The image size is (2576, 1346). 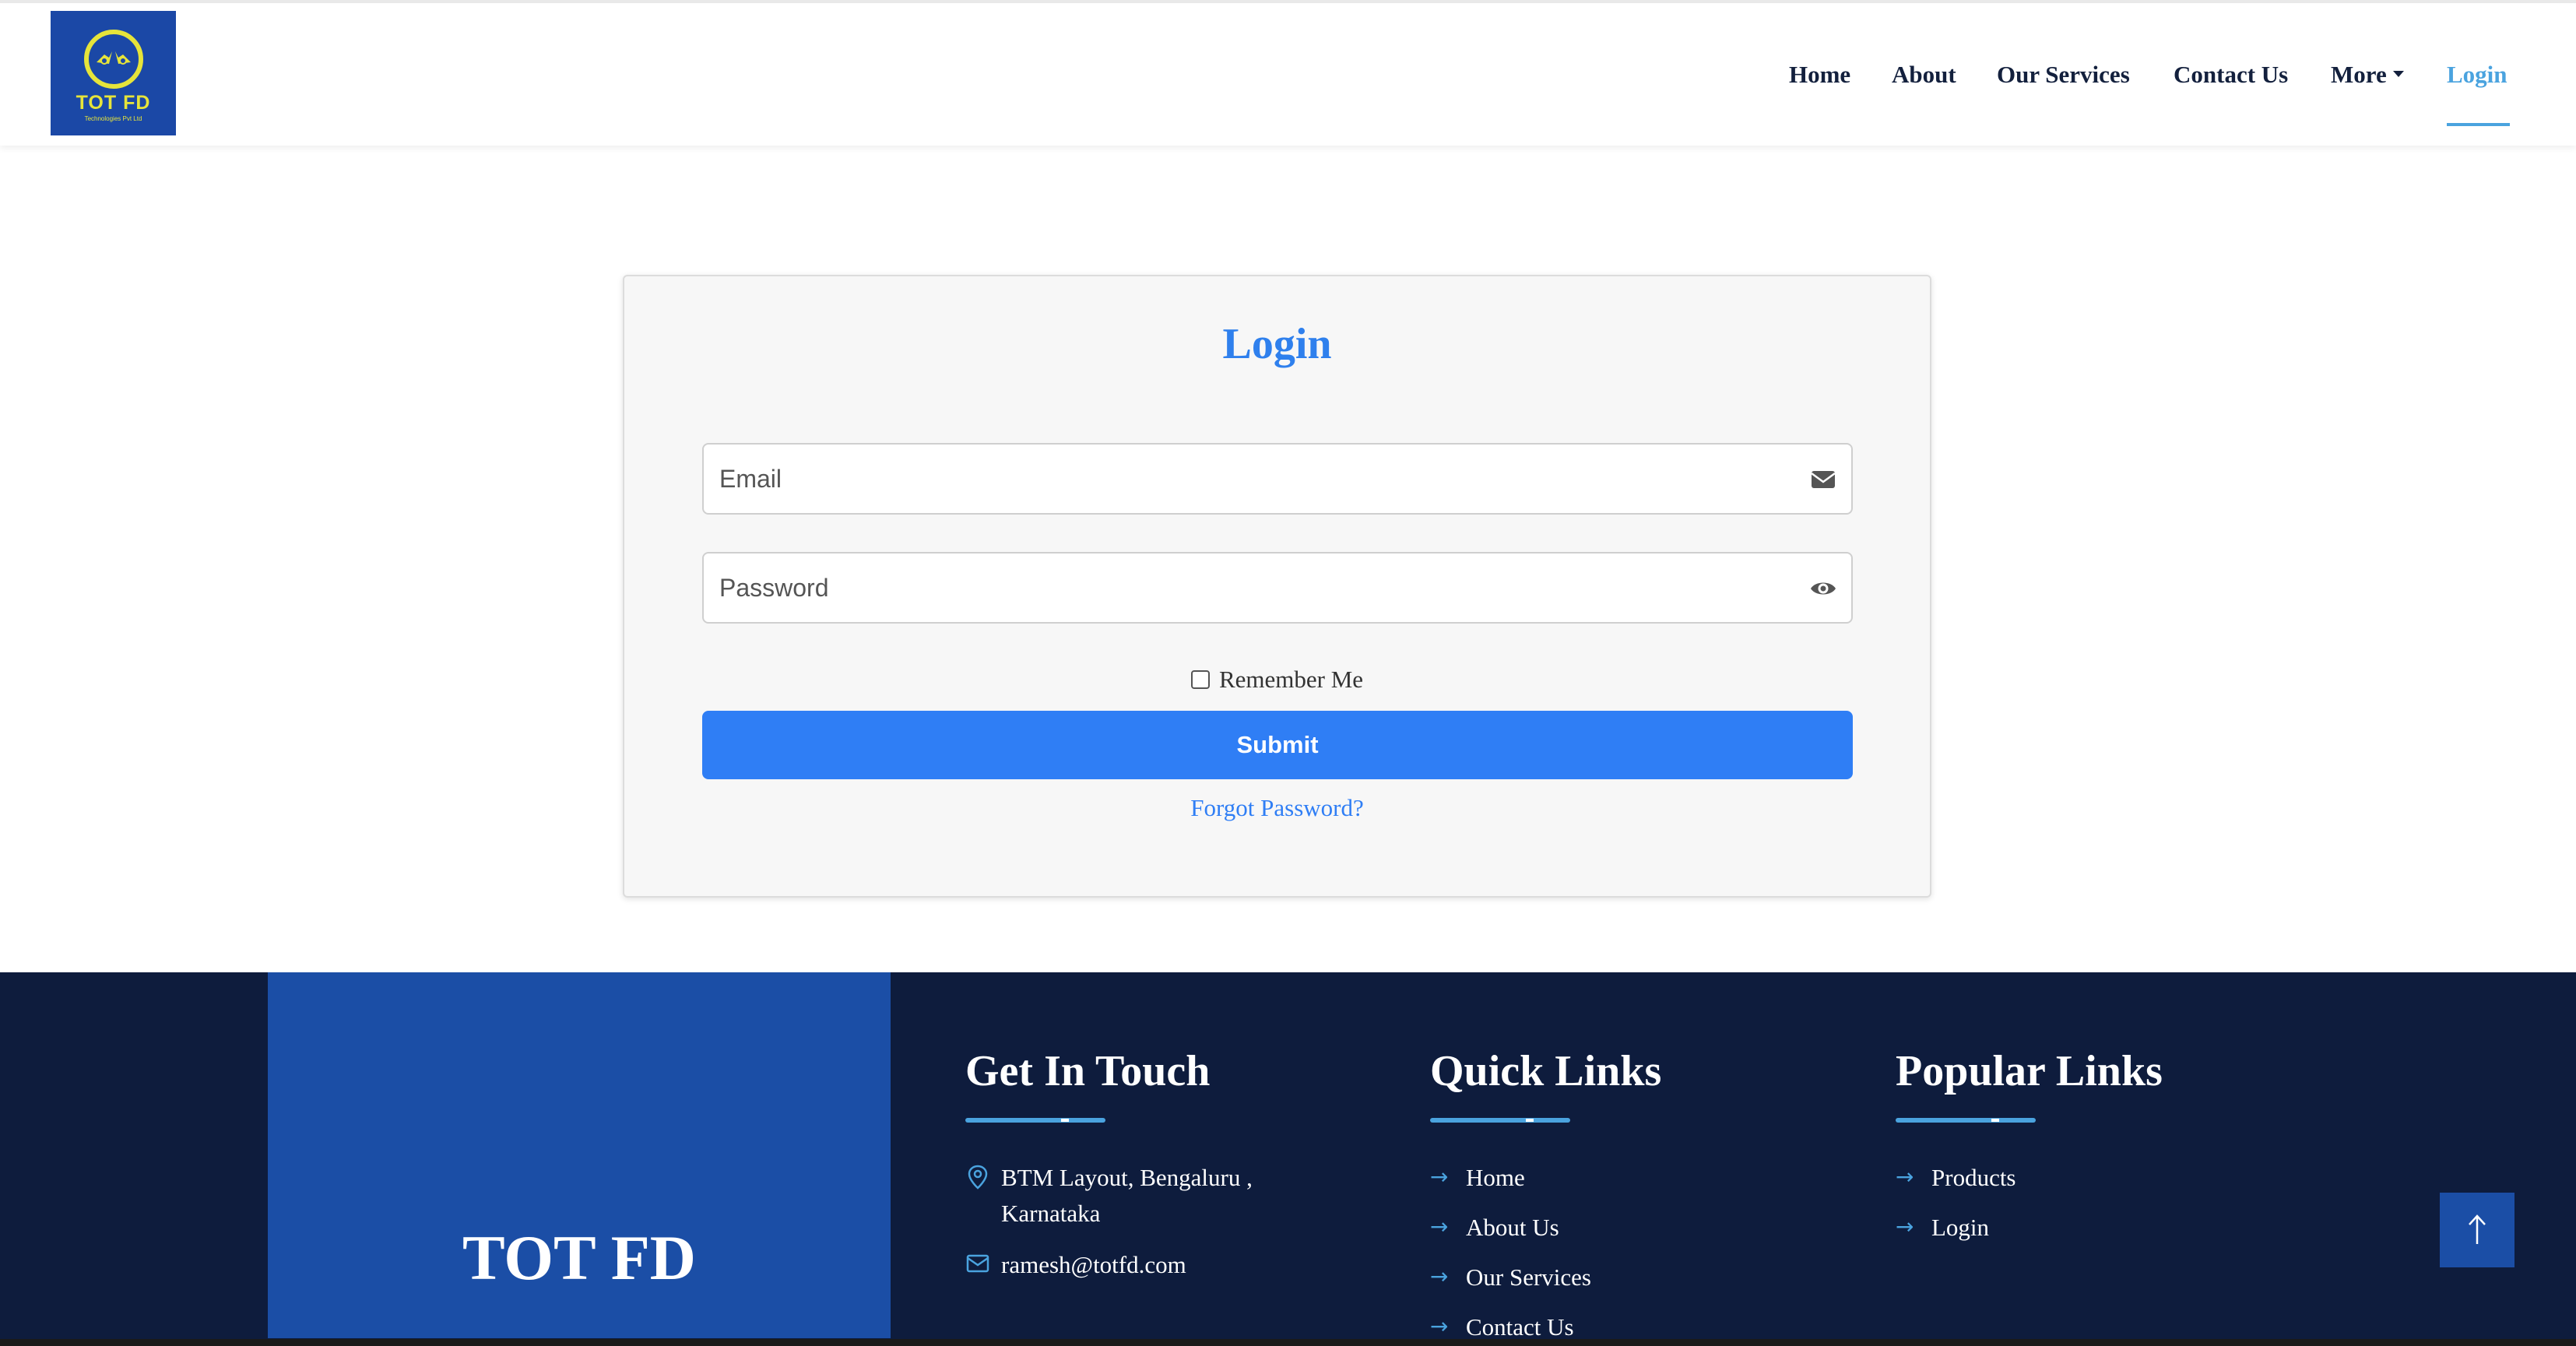 I want to click on footer-brand-name: TOT FD, so click(x=579, y=1258).